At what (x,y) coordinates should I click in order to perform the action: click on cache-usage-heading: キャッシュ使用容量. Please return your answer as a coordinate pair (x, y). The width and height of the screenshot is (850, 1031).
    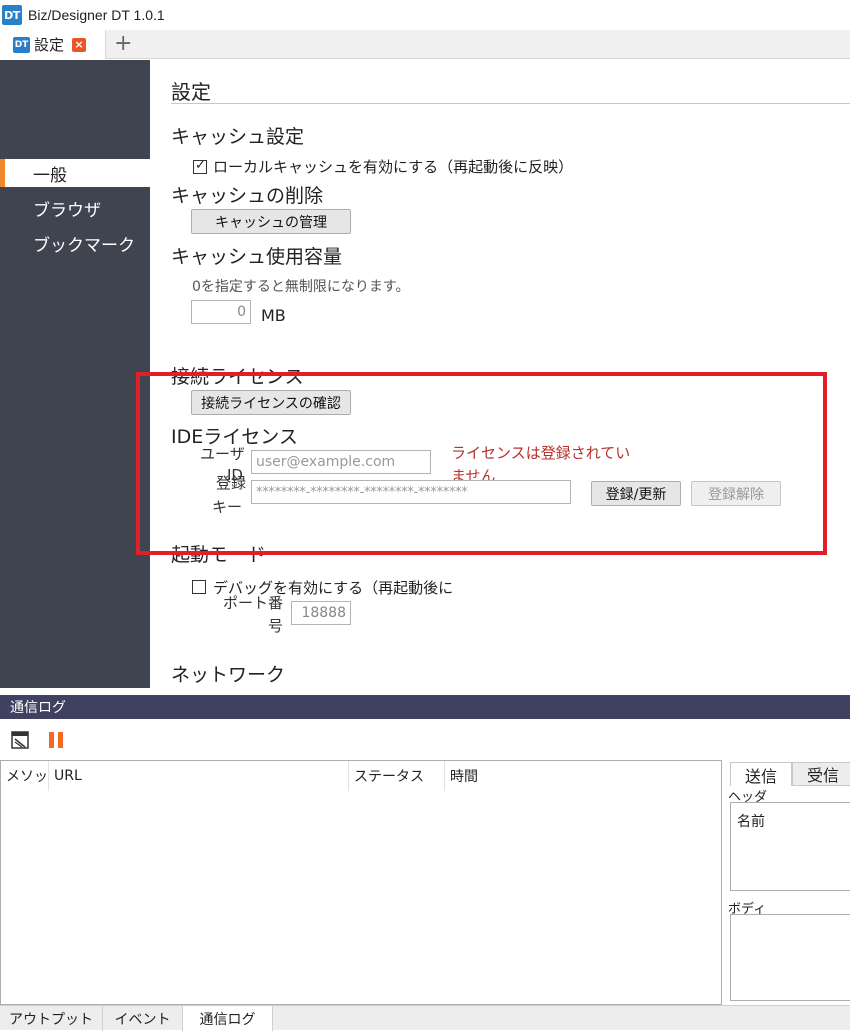
    Looking at the image, I should click on (257, 257).